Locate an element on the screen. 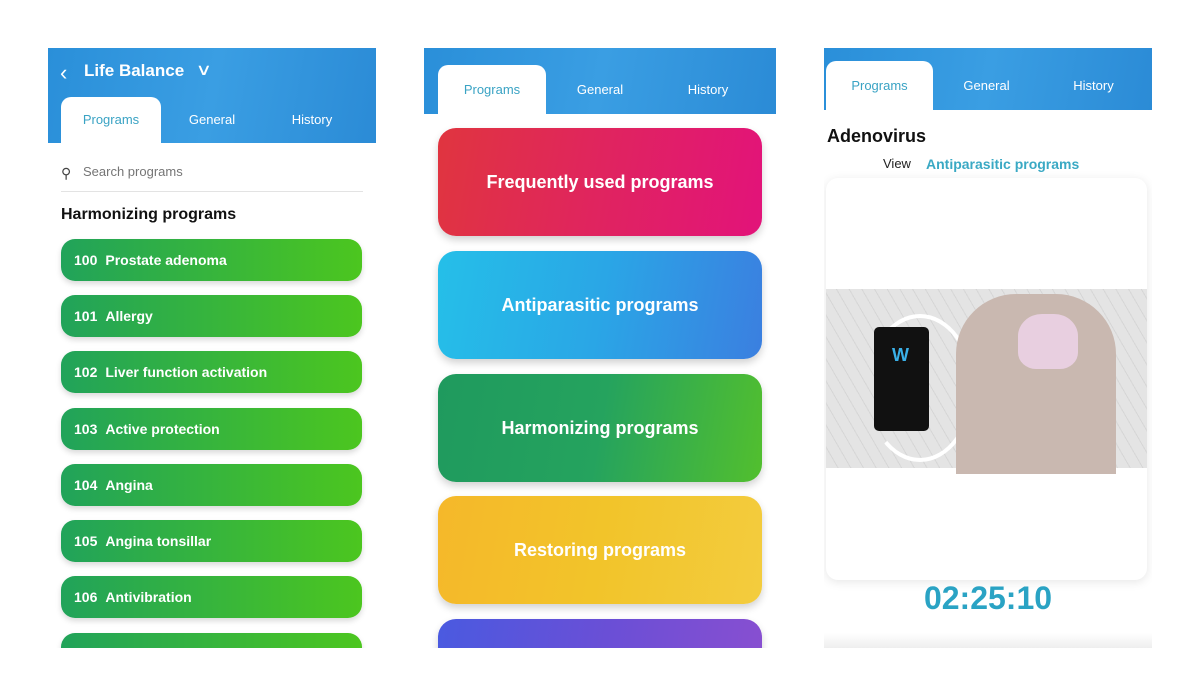 The height and width of the screenshot is (696, 1200). category-label: Restoring programs is located at coordinates (600, 549).